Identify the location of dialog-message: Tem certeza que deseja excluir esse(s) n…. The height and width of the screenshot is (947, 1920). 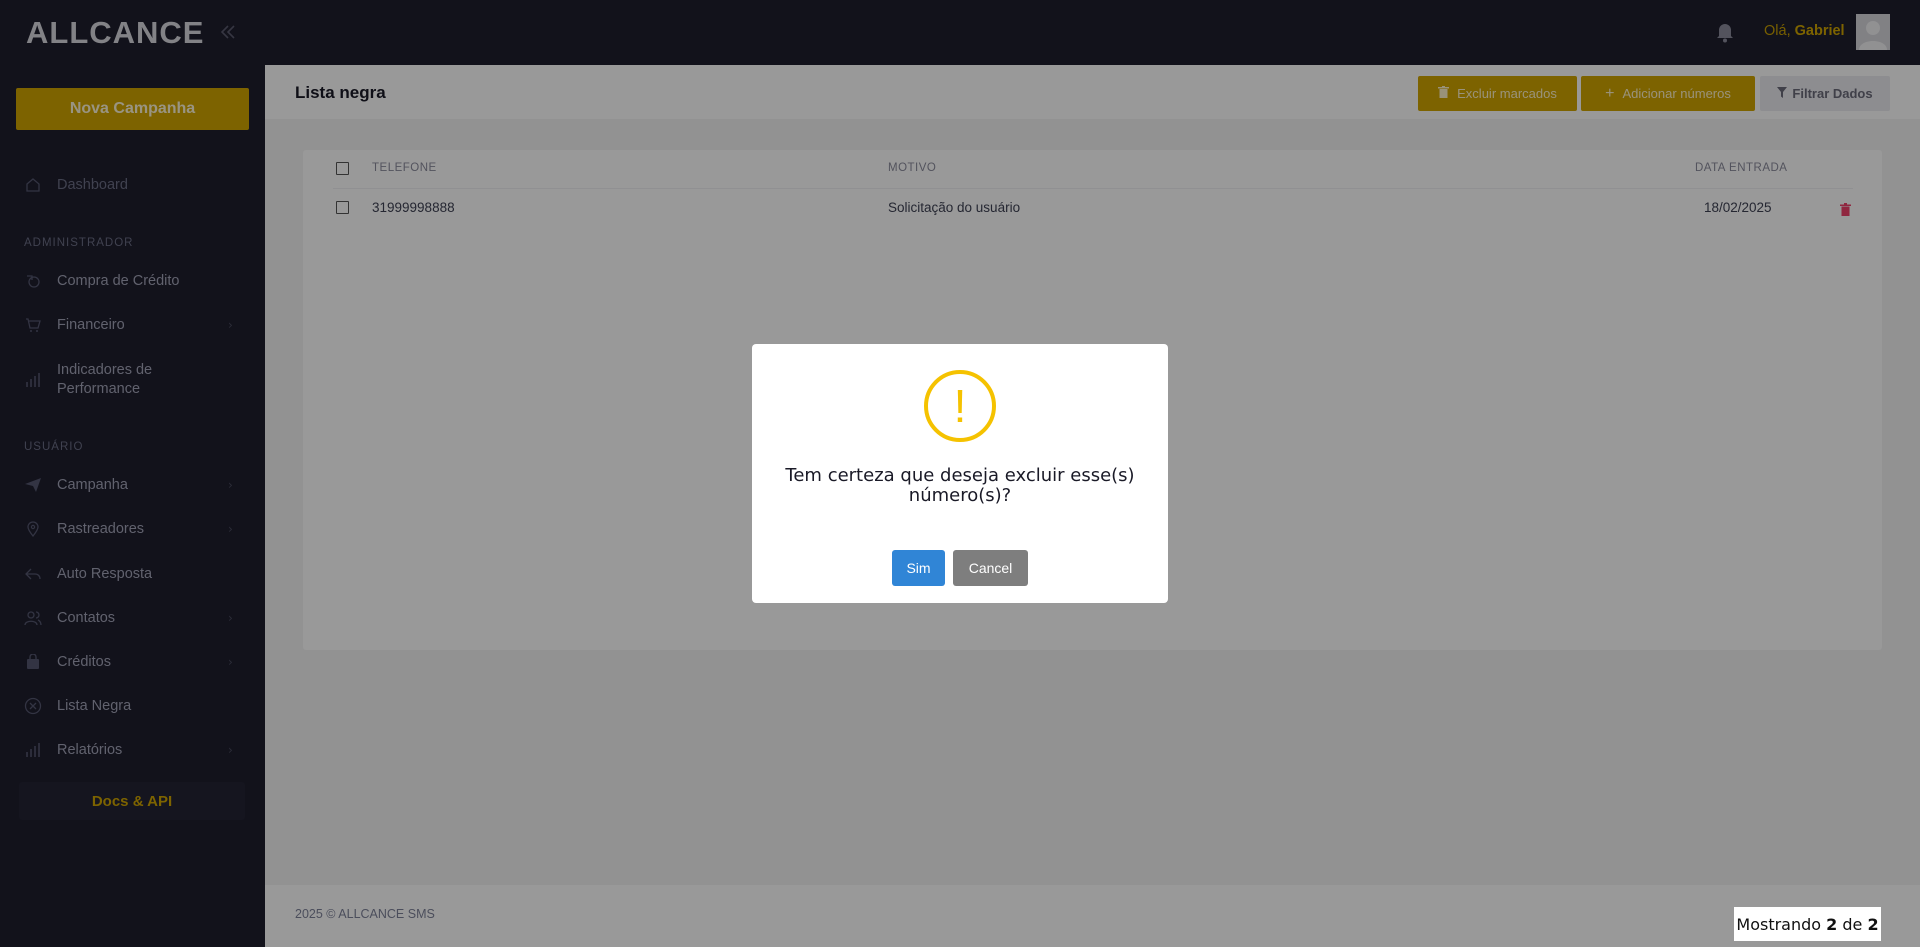
(960, 485).